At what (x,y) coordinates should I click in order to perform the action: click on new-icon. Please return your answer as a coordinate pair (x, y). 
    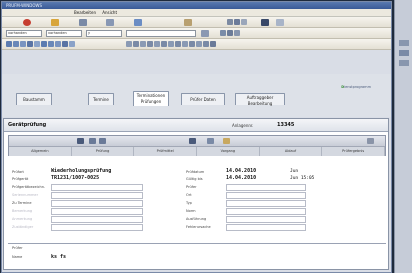
    Looking at the image, I should click on (9, 44).